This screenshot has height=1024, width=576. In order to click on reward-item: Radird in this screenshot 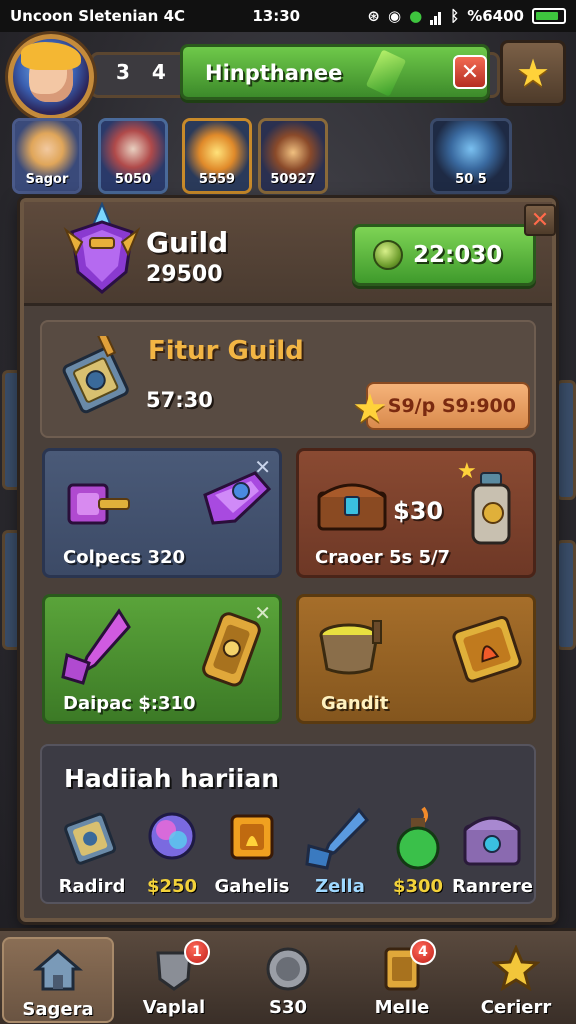, I will do `click(92, 852)`.